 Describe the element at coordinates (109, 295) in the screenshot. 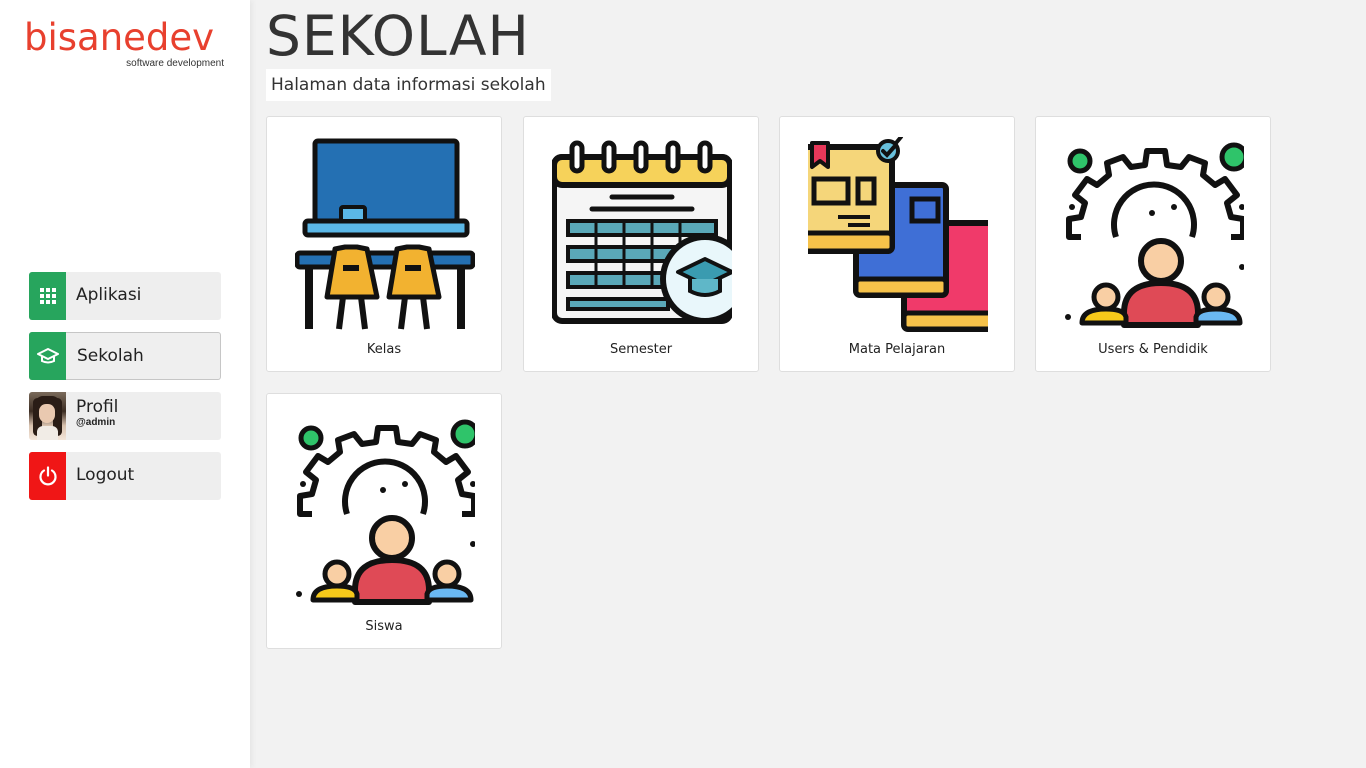

I see `sidebar-item-label: Aplikasi` at that location.